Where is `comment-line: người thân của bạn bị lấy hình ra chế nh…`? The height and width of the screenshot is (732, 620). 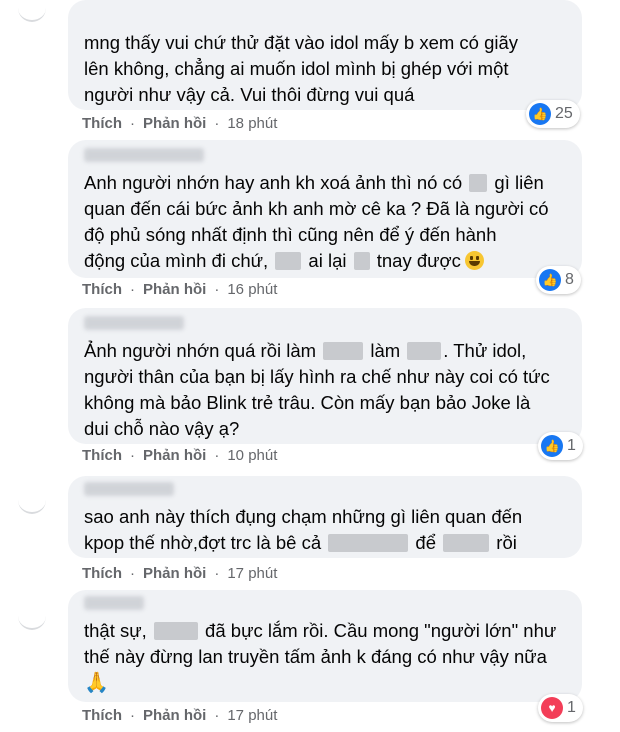
comment-line: người thân của bạn bị lấy hình ra chế nh… is located at coordinates (317, 376).